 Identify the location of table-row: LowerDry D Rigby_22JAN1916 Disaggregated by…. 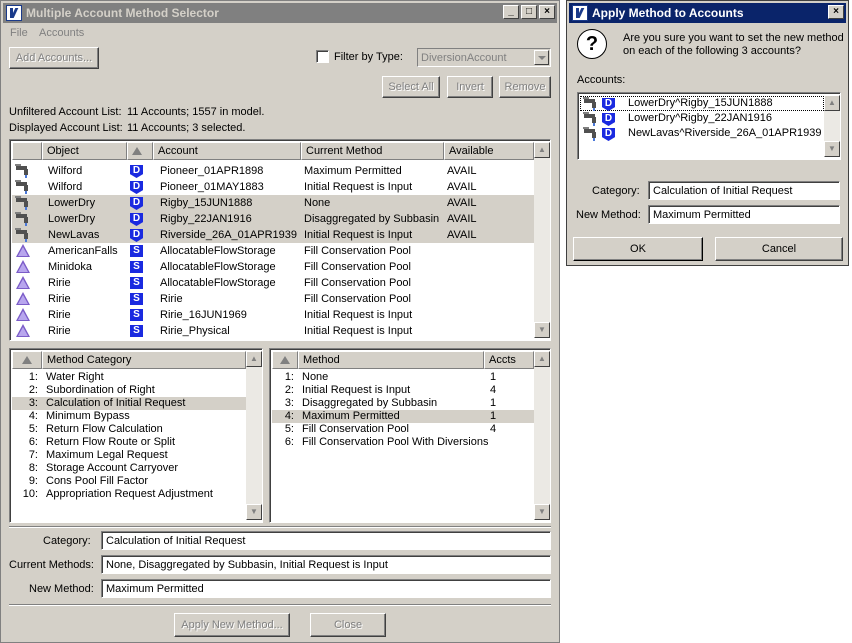
(273, 219).